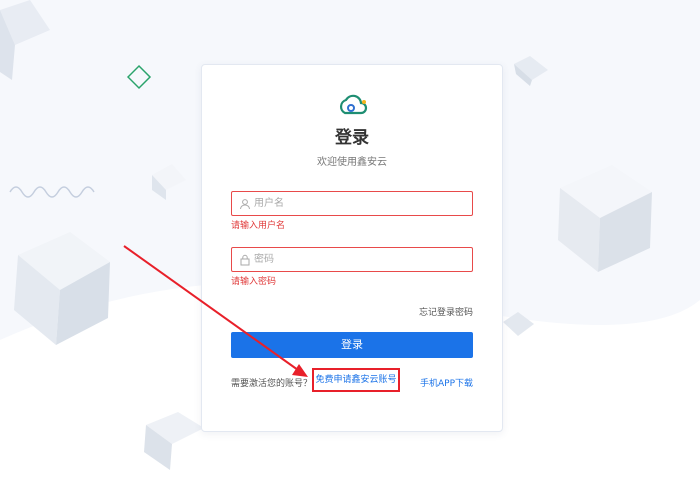 Image resolution: width=700 pixels, height=486 pixels. Describe the element at coordinates (258, 226) in the screenshot. I see `username-error: 请输入用户名` at that location.